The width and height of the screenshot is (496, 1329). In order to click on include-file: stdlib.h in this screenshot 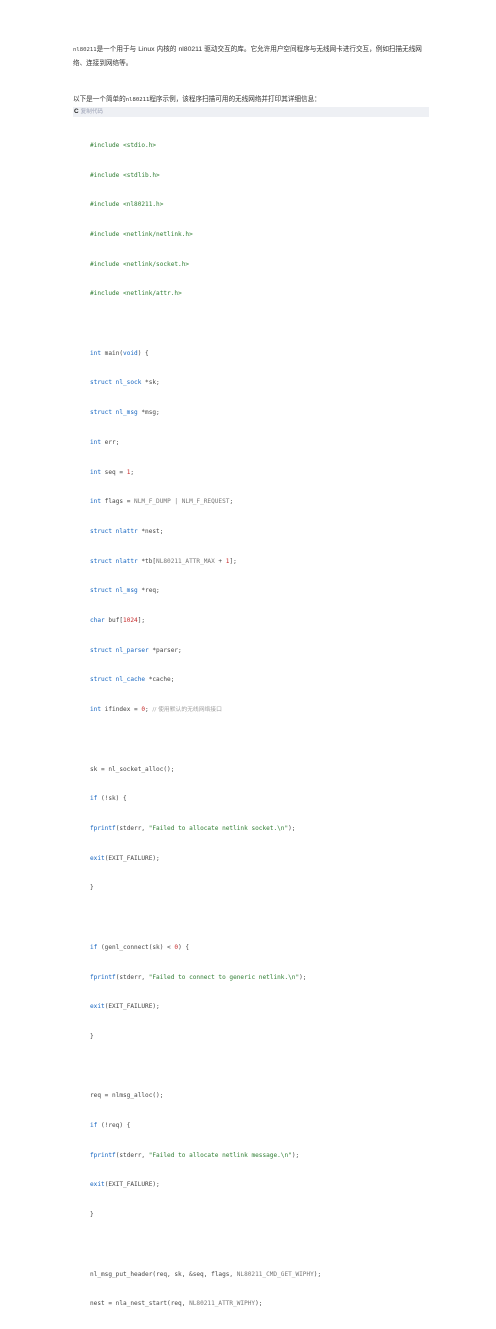, I will do `click(141, 175)`.